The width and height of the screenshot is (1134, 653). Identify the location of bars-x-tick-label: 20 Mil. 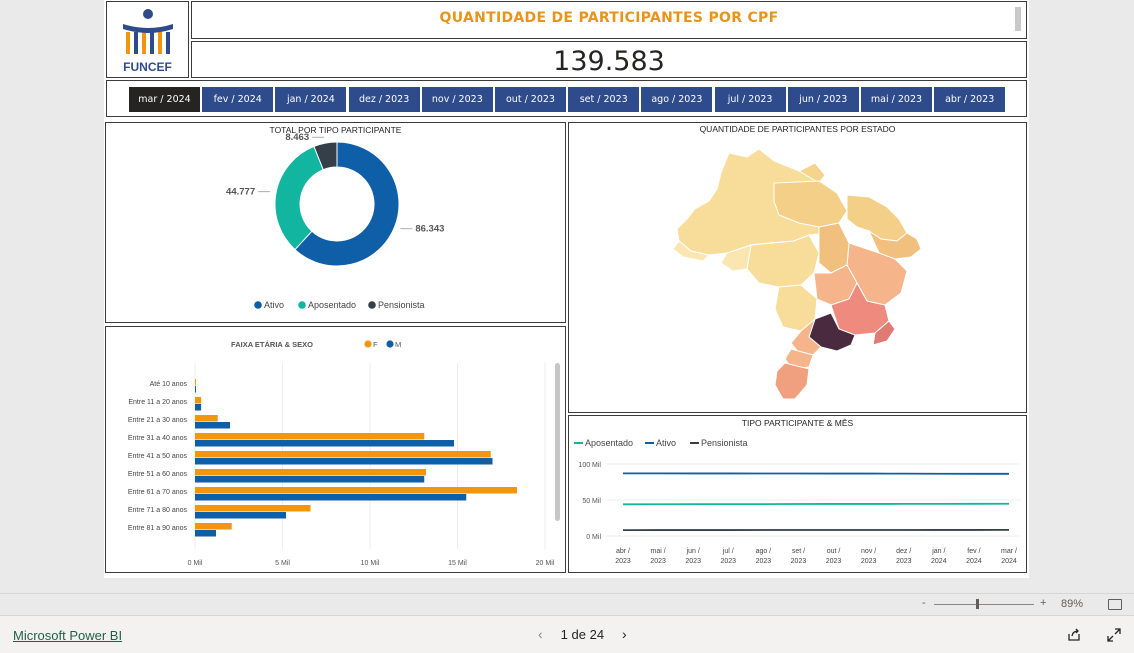
(545, 563).